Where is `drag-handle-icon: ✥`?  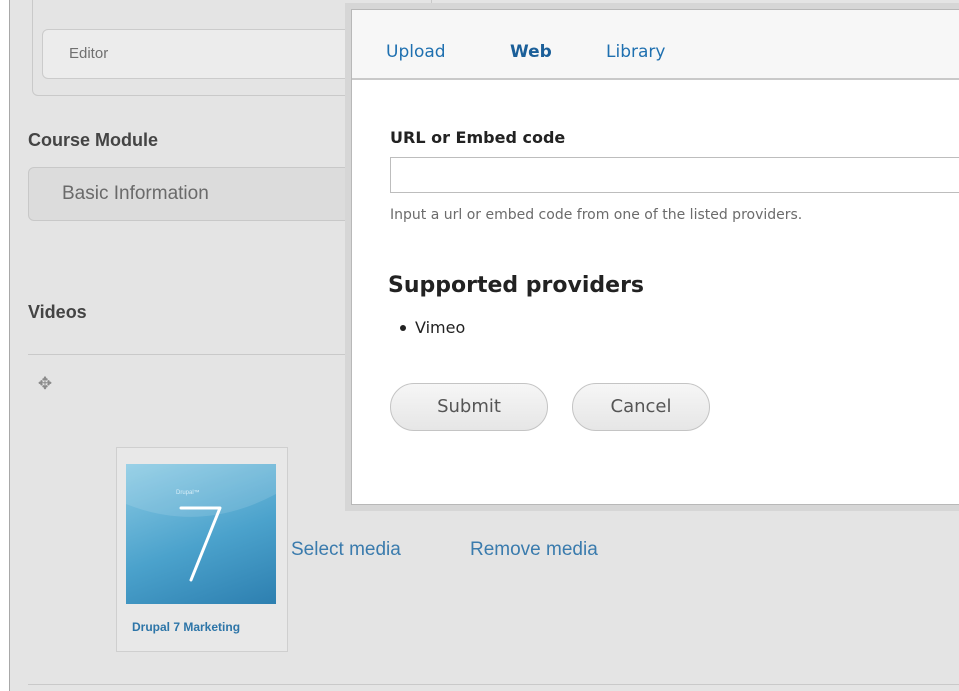
drag-handle-icon: ✥ is located at coordinates (45, 384).